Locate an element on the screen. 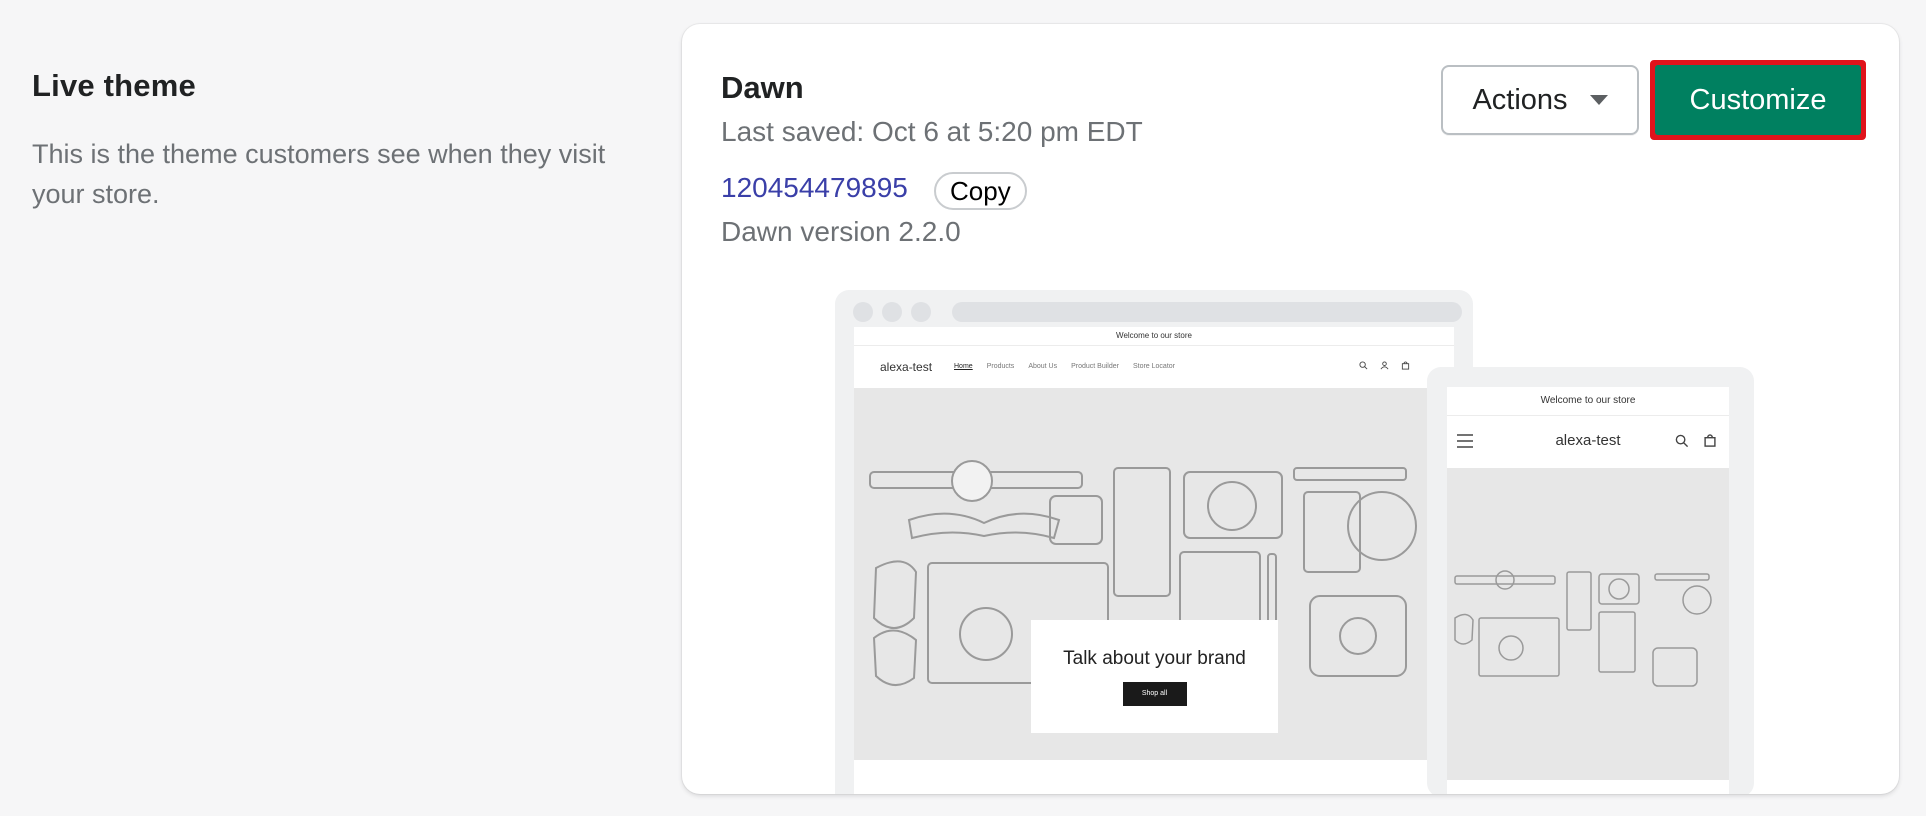 The image size is (1926, 816). nav-item: Products is located at coordinates (1000, 366).